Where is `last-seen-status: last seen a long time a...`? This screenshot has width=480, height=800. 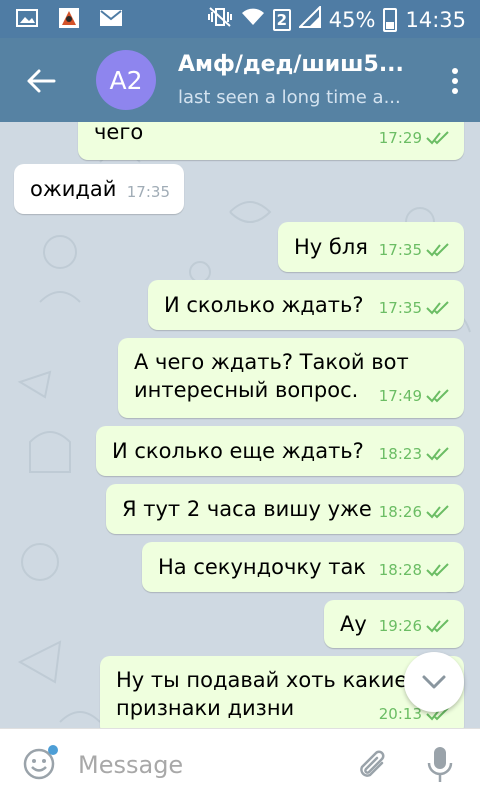 last-seen-status: last seen a long time a... is located at coordinates (289, 97).